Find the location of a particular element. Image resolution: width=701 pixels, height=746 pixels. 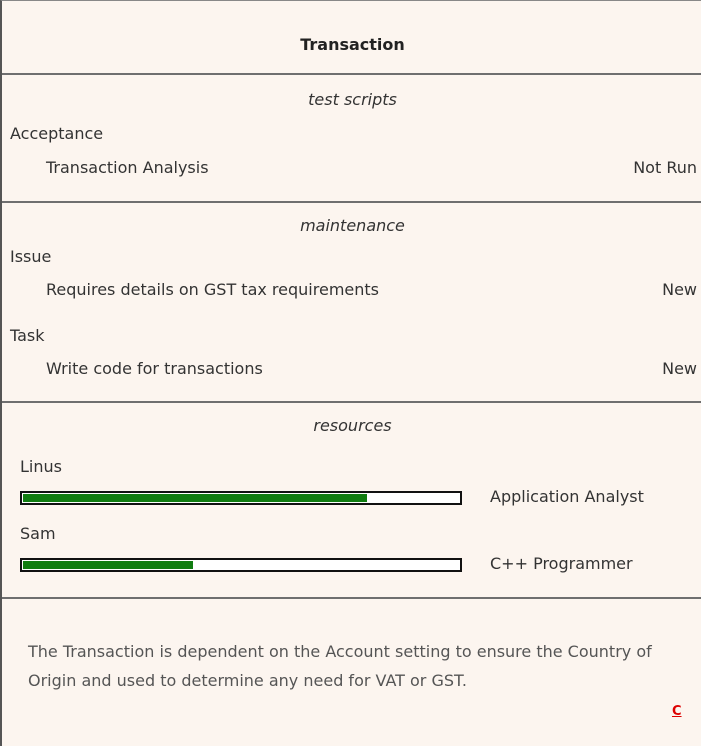

test-scripts-heading: test scripts is located at coordinates (352, 99).